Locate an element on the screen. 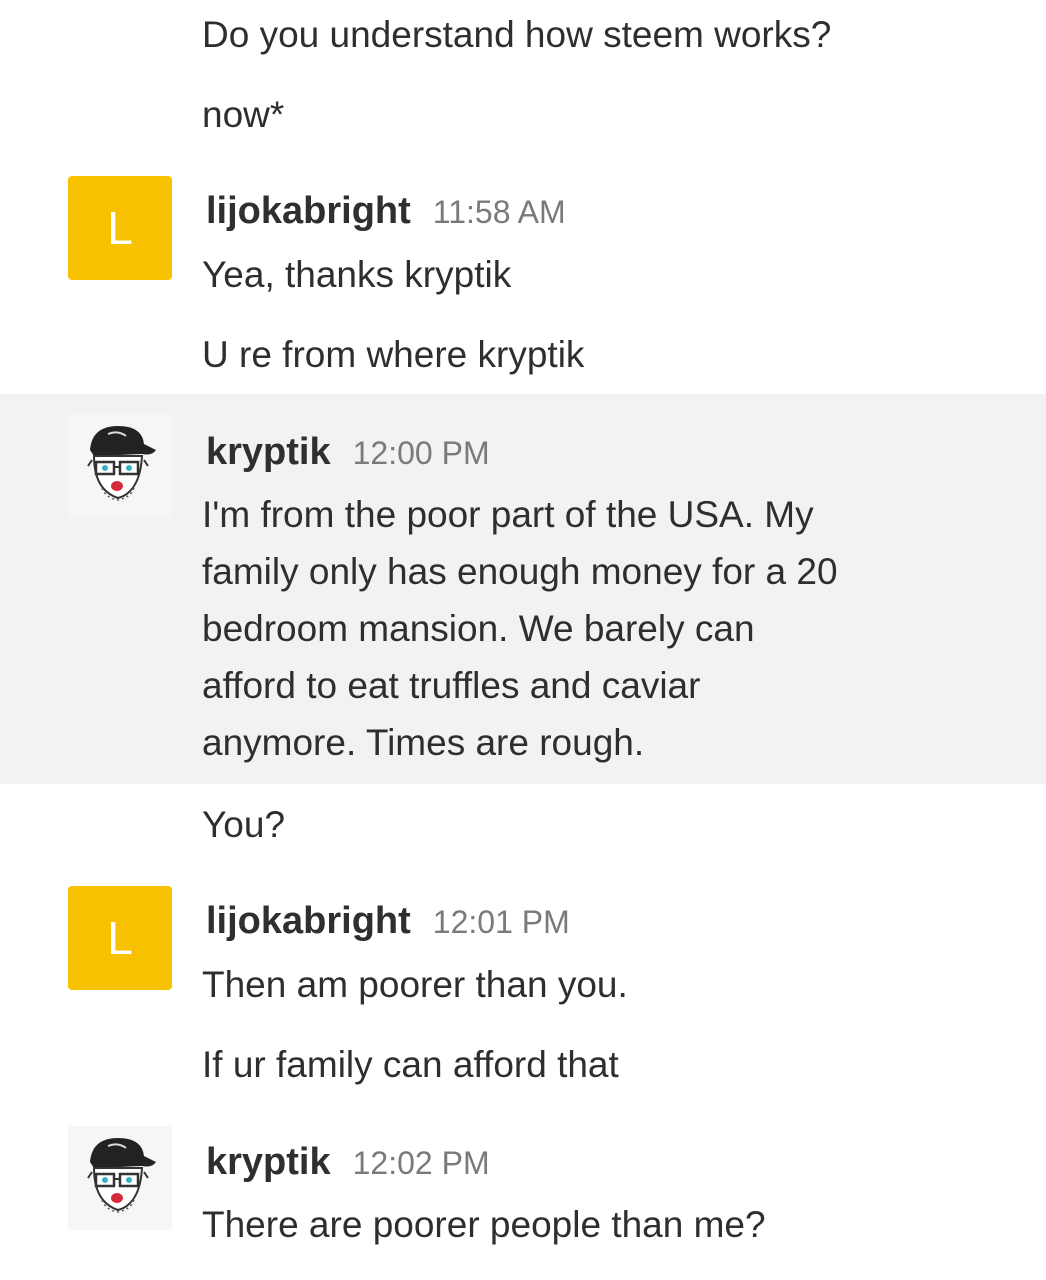 The height and width of the screenshot is (1280, 1046). timestamp: 12:01 PM is located at coordinates (501, 922).